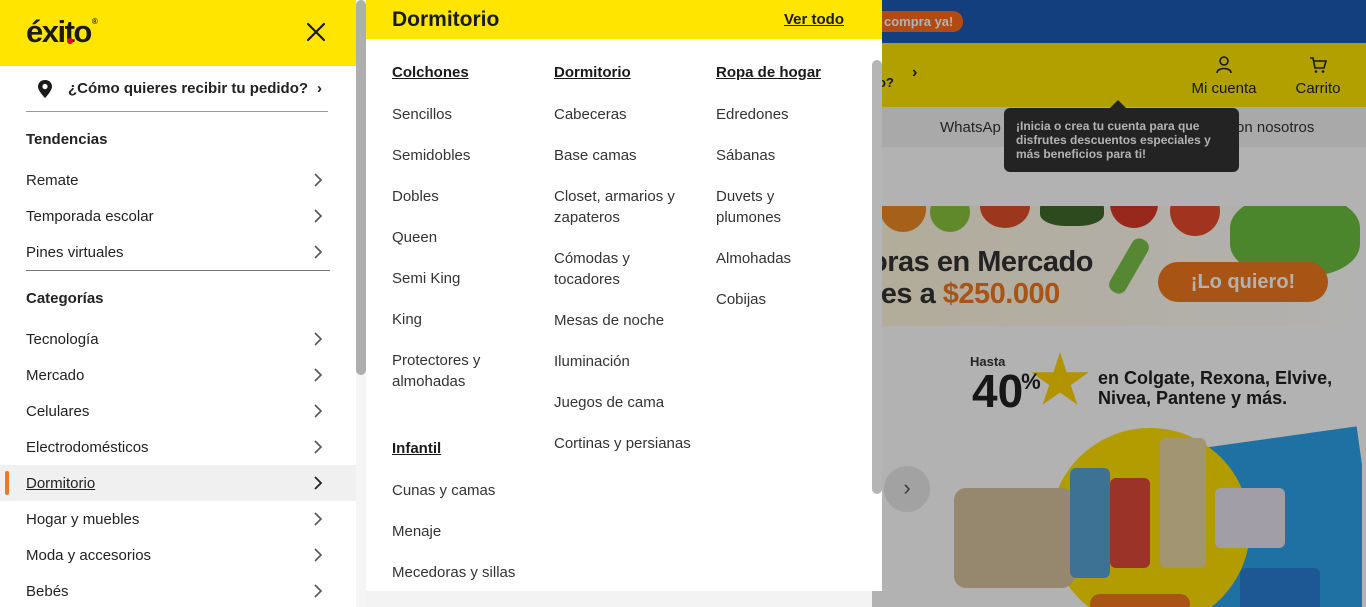 This screenshot has height=607, width=1366. I want to click on close-button, so click(316, 32).